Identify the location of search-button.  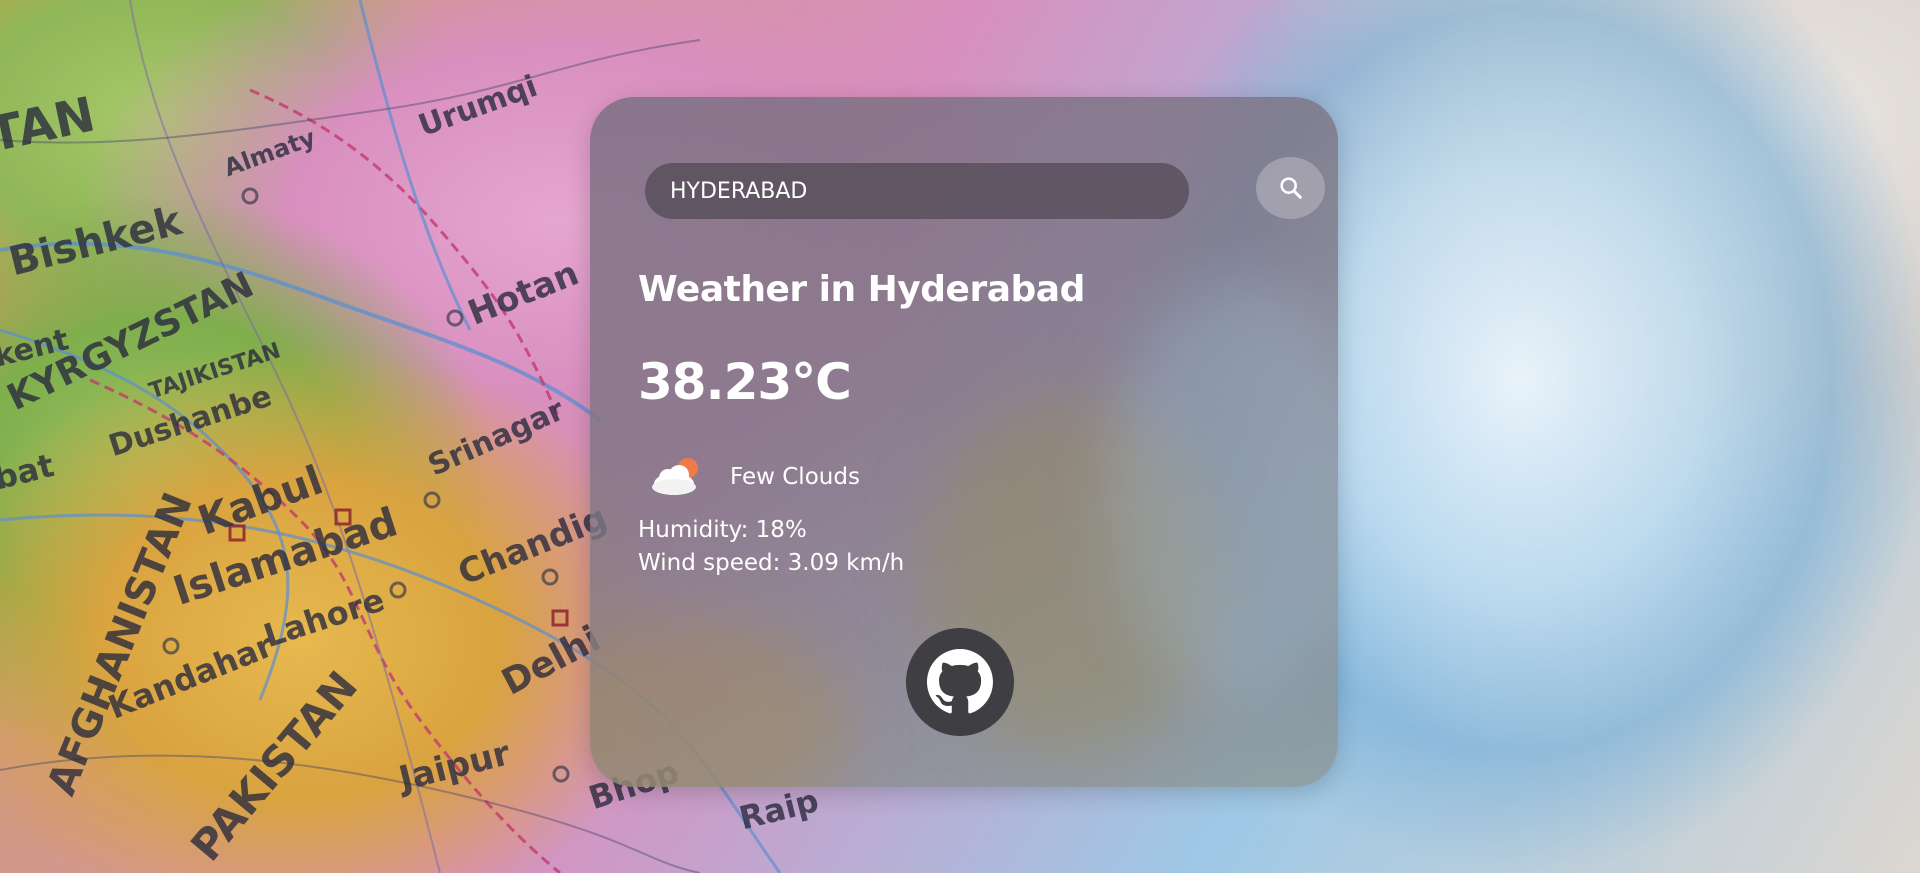
(1290, 188).